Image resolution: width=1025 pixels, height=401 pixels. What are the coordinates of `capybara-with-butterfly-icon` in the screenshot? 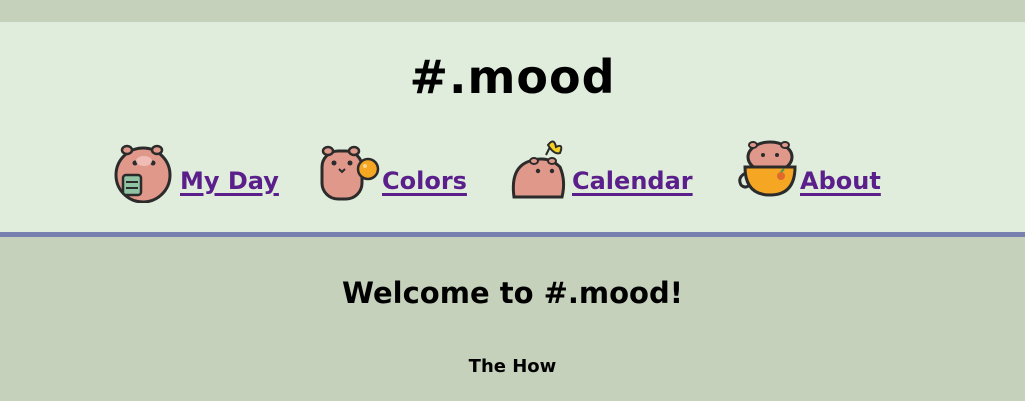 It's located at (538, 169).